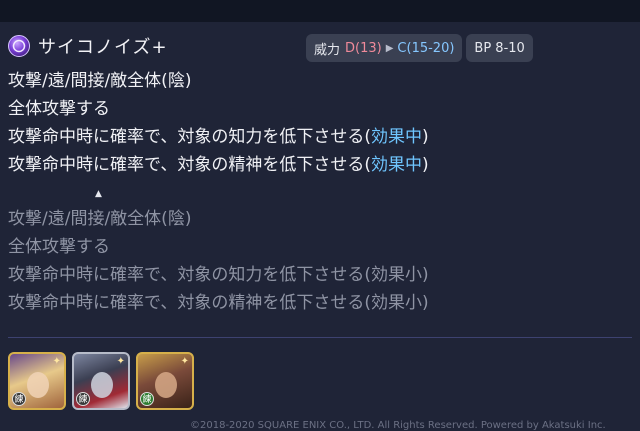 The width and height of the screenshot is (640, 431). I want to click on effect-line: 攻撃命中時に確率で、対象の知力を低下させる(効果中), so click(218, 137).